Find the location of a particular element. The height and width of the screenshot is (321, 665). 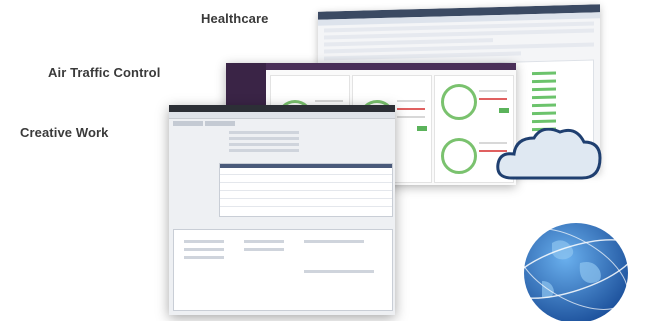

creative-data-grid is located at coordinates (306, 190).